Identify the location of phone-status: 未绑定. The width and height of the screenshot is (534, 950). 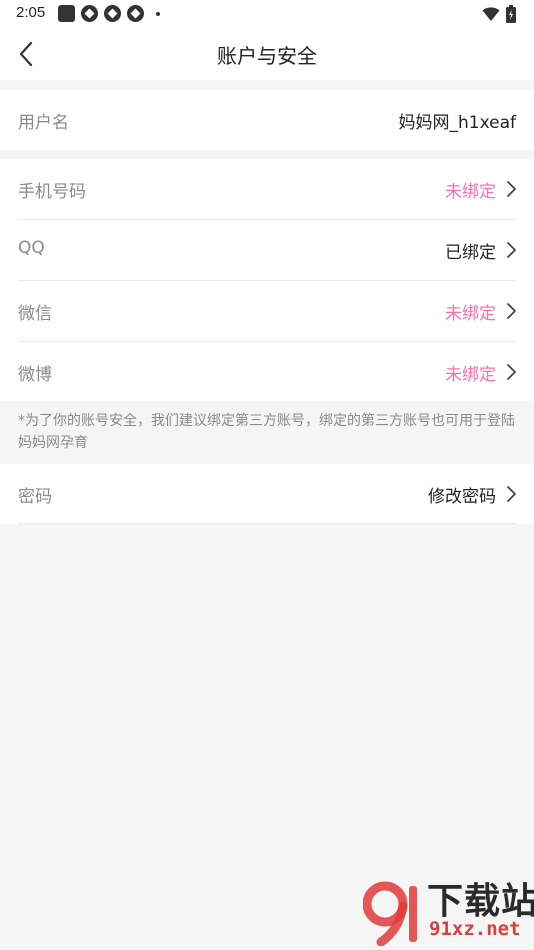
(470, 192).